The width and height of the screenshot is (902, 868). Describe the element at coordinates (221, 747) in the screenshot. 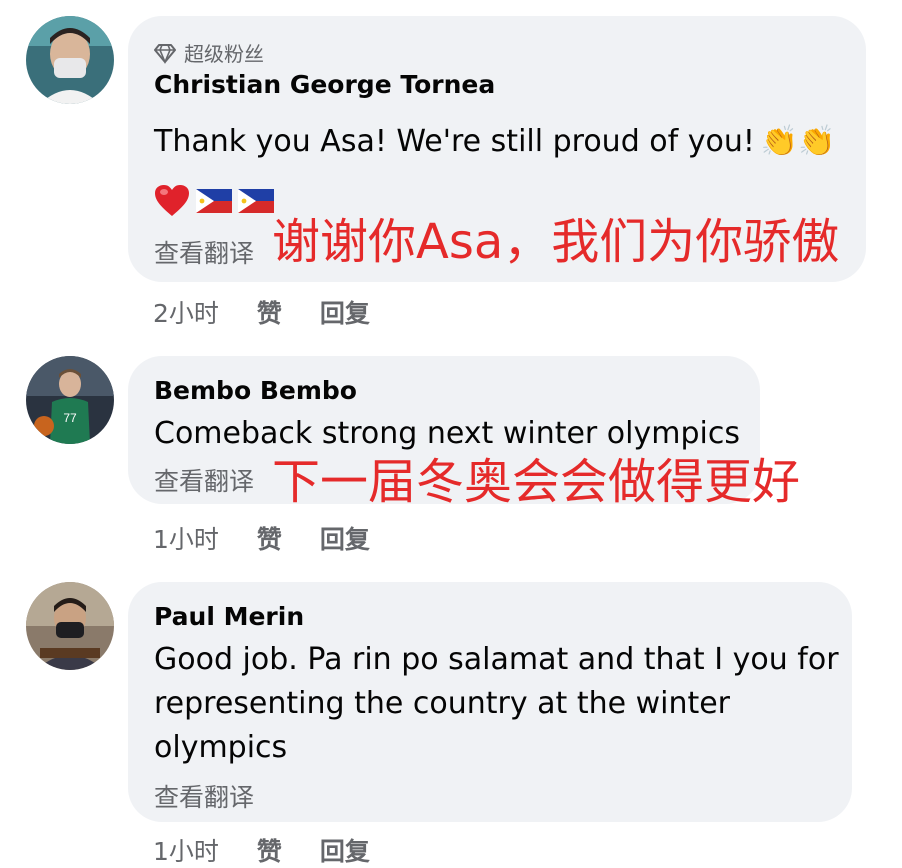

I see `comment-text-line-3: olympics` at that location.